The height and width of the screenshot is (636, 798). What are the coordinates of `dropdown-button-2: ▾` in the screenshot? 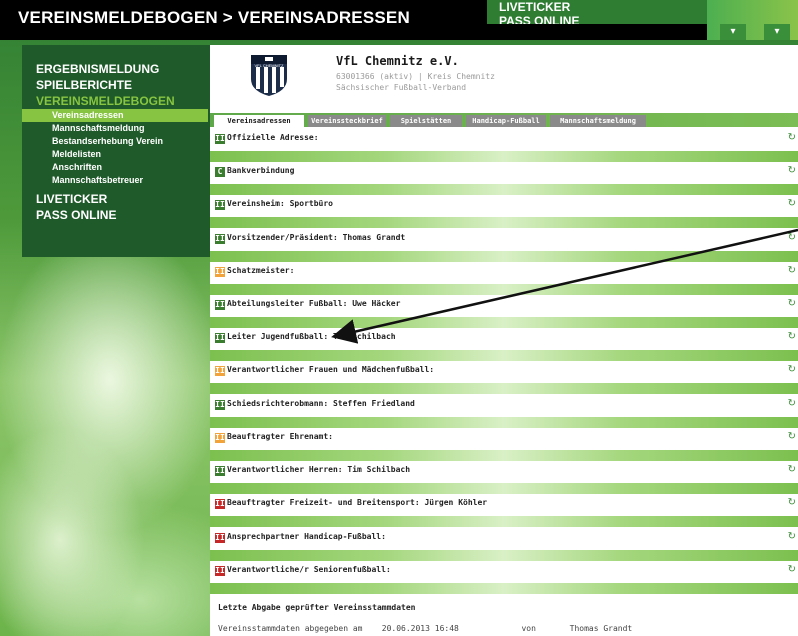 It's located at (777, 32).